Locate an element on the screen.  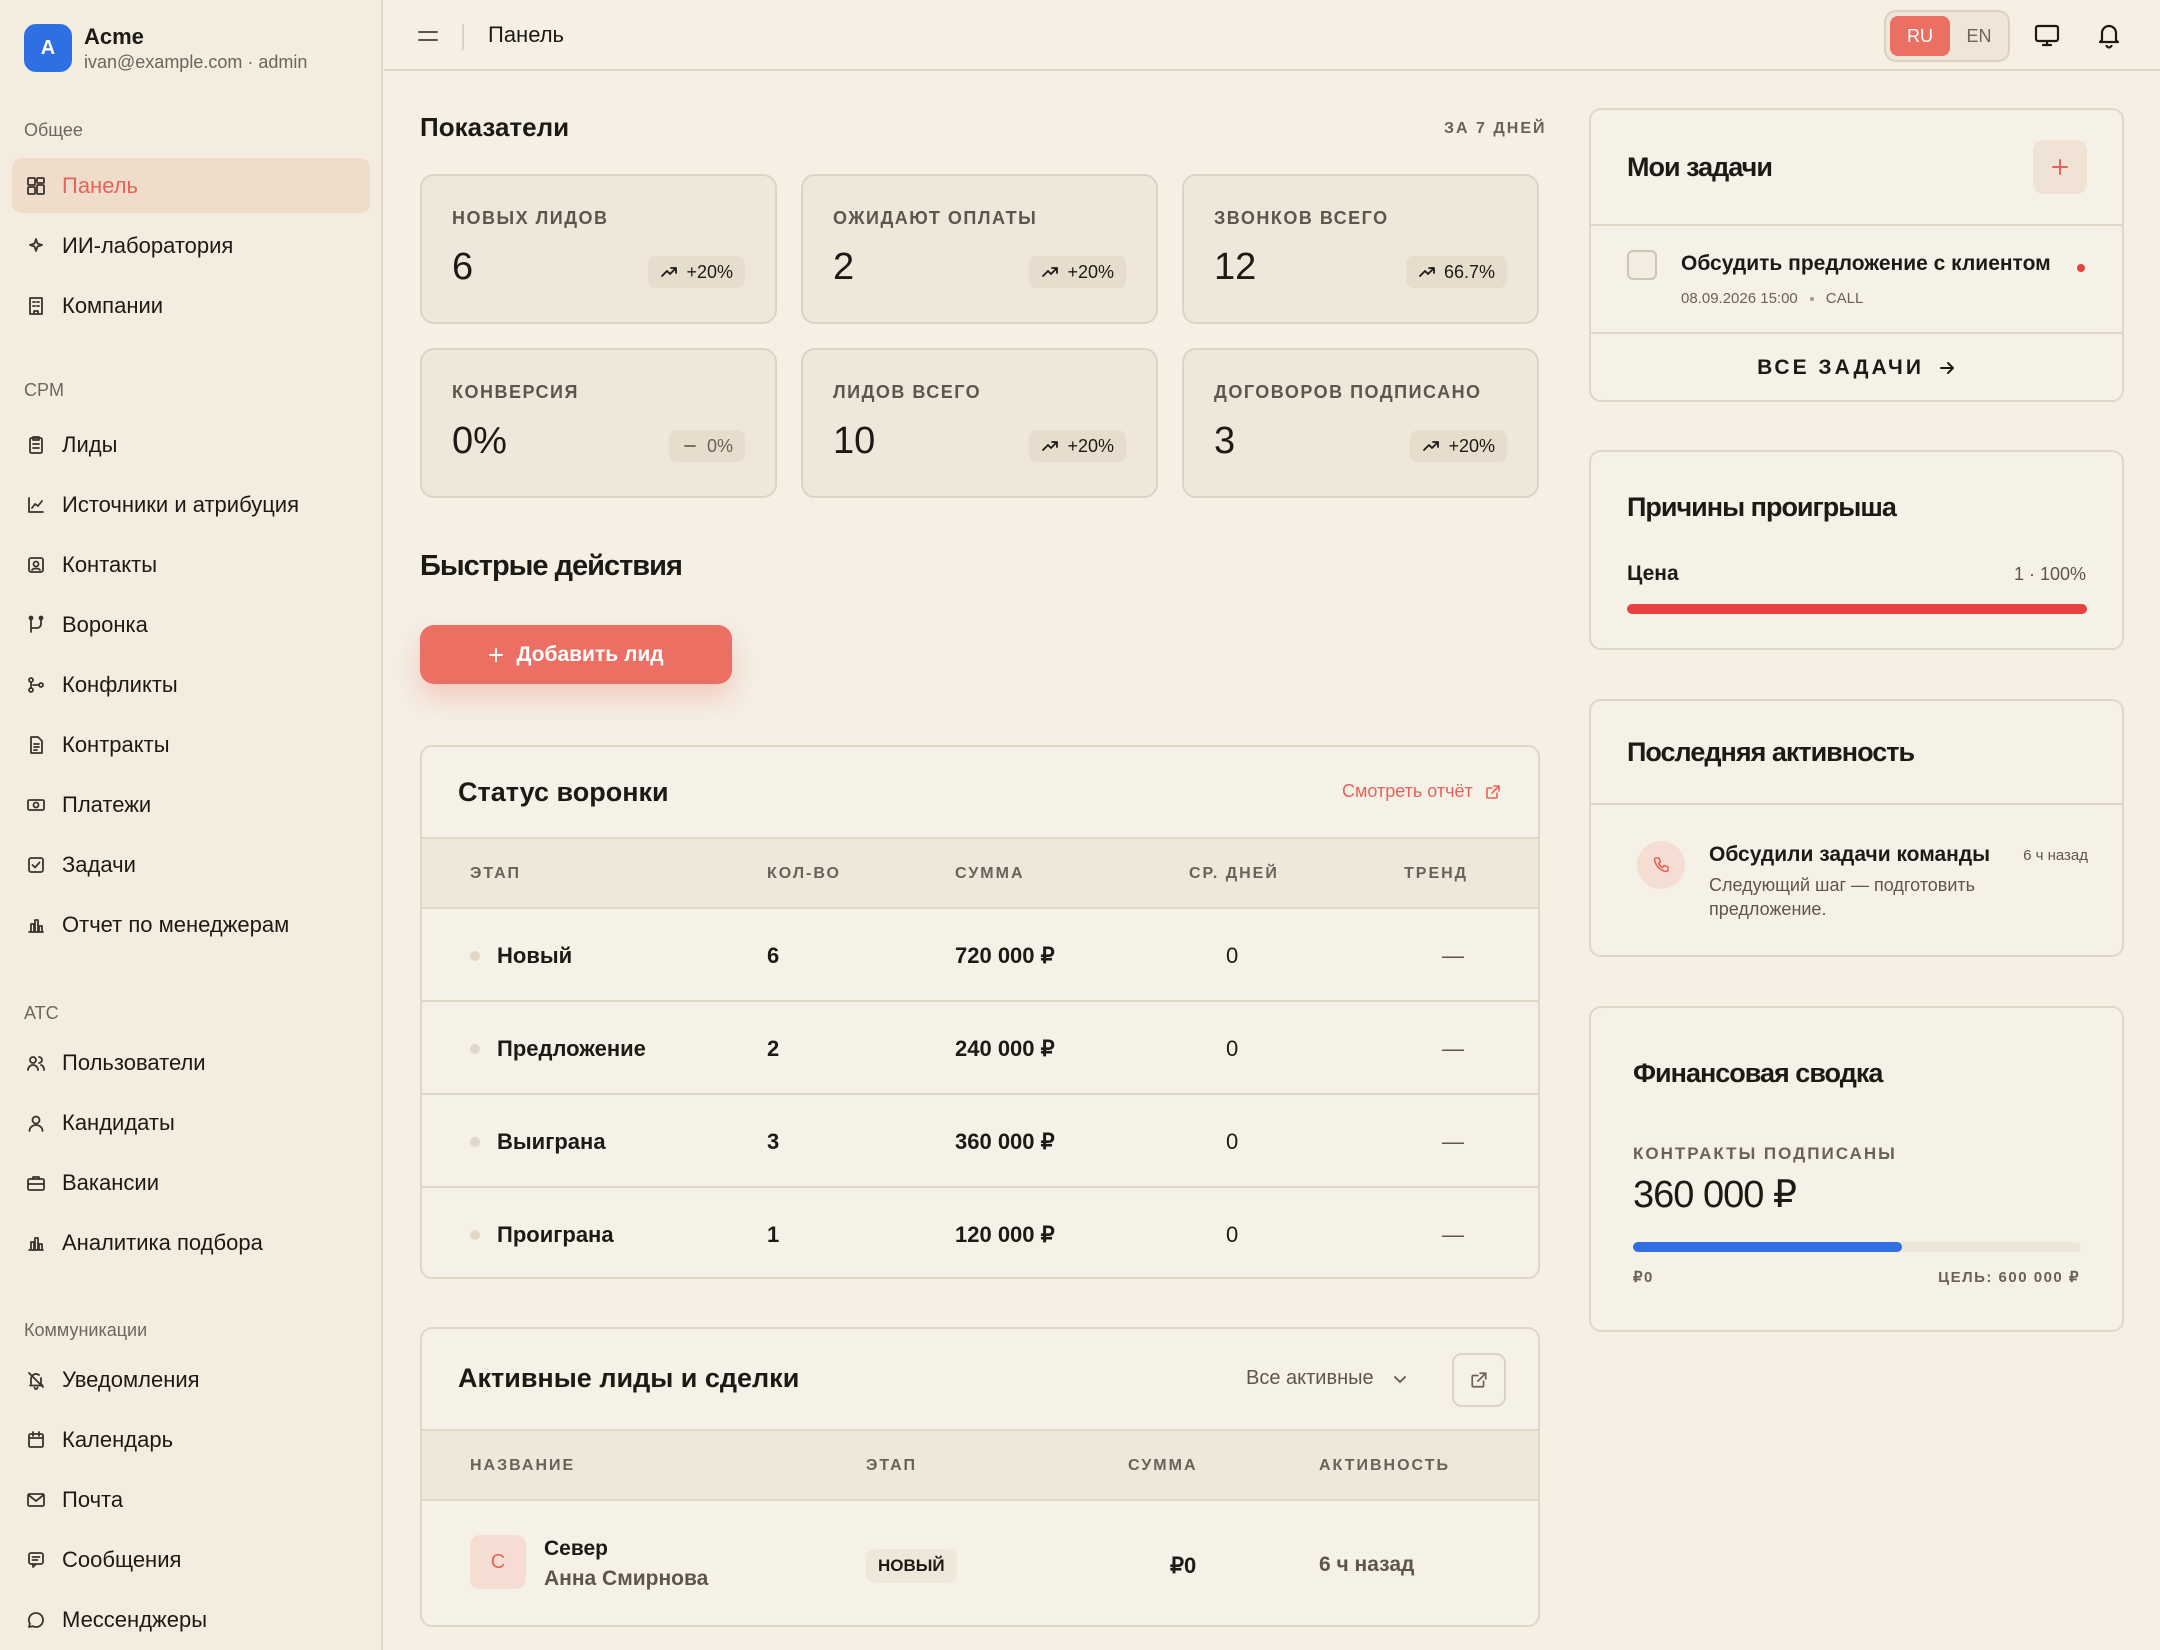
sidebar-item: Задачи is located at coordinates (191, 864).